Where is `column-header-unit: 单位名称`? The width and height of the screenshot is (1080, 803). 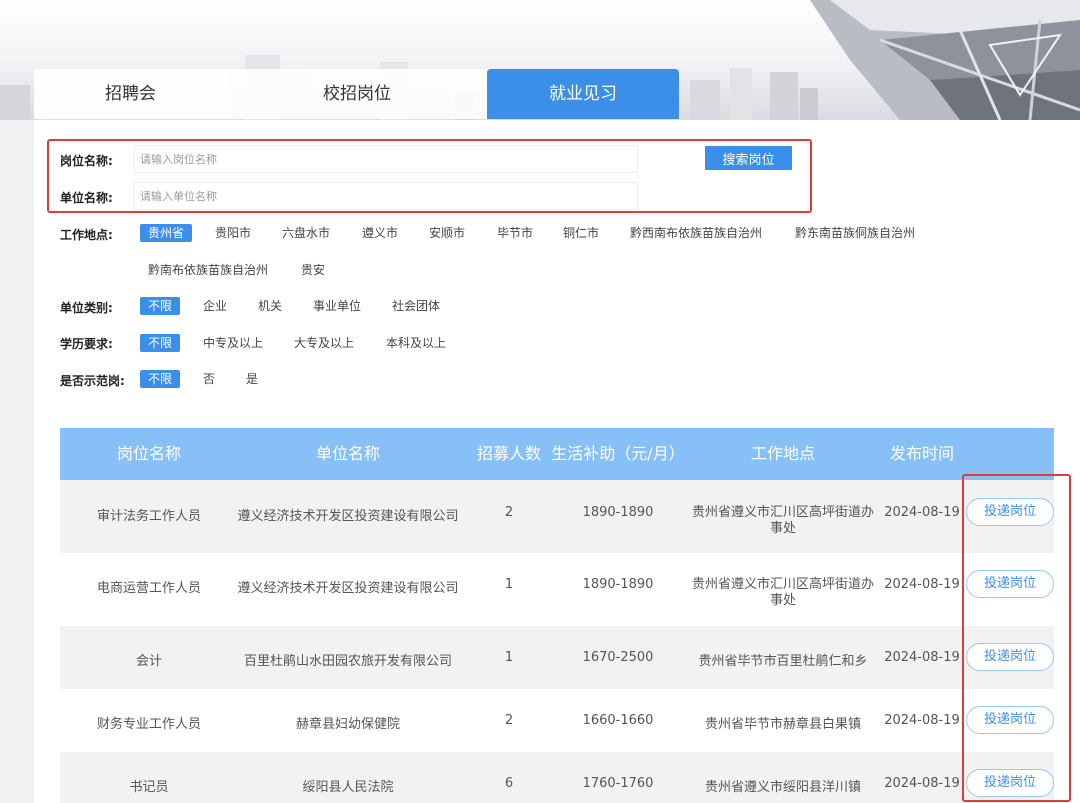 column-header-unit: 单位名称 is located at coordinates (347, 453).